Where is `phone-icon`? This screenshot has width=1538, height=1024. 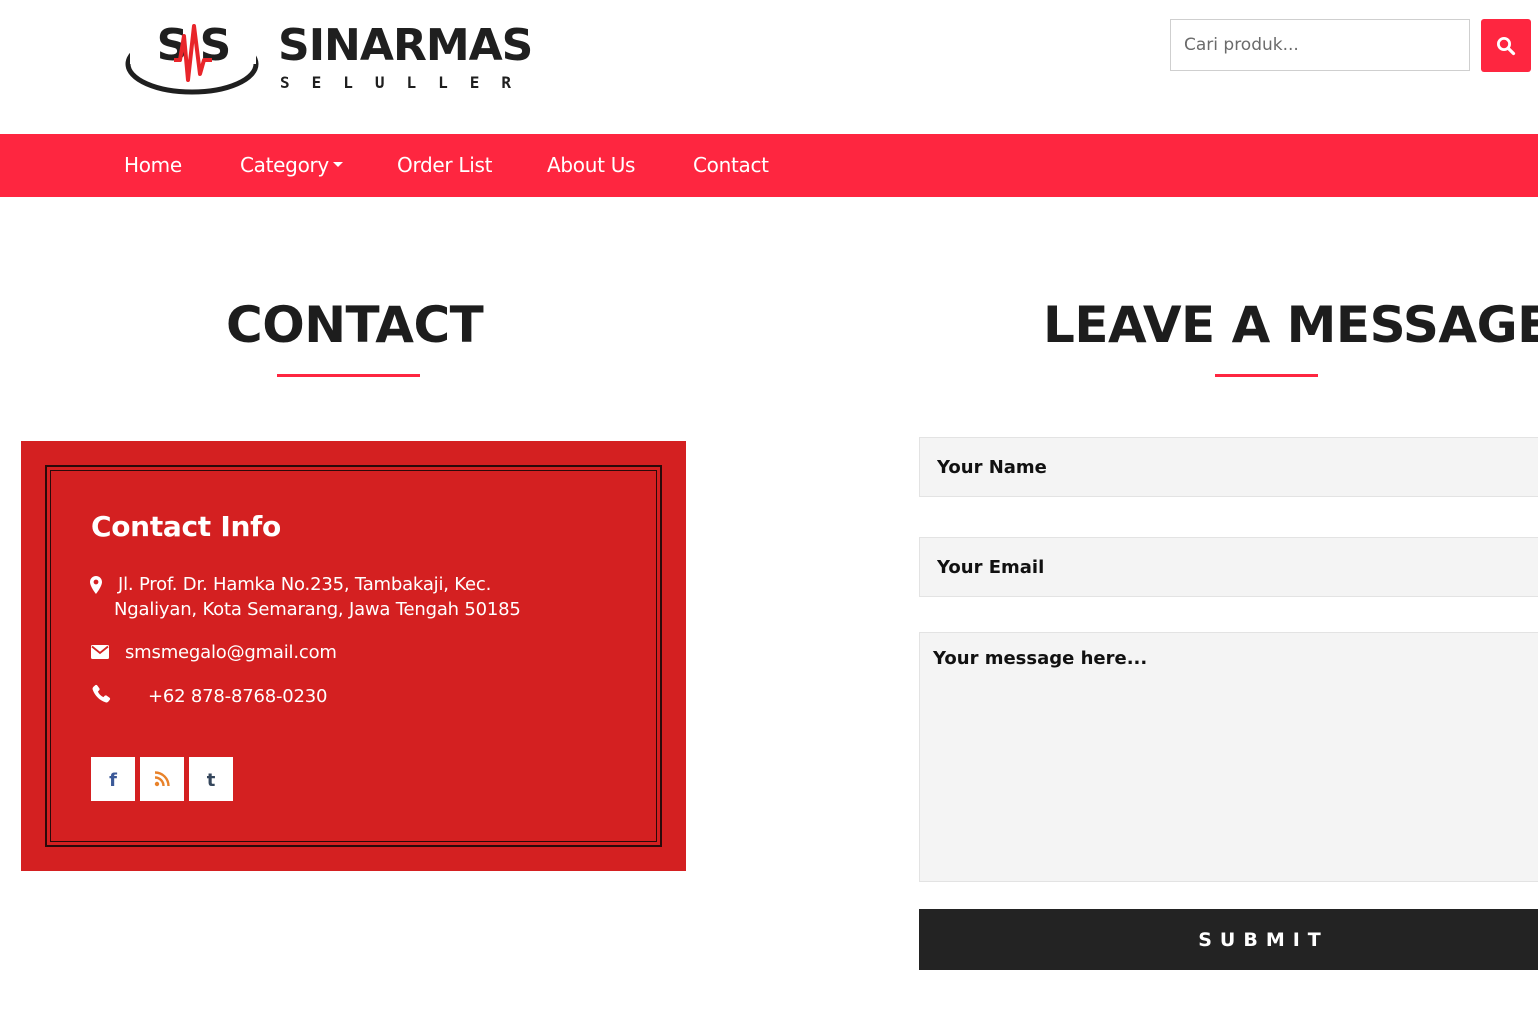 phone-icon is located at coordinates (101, 694).